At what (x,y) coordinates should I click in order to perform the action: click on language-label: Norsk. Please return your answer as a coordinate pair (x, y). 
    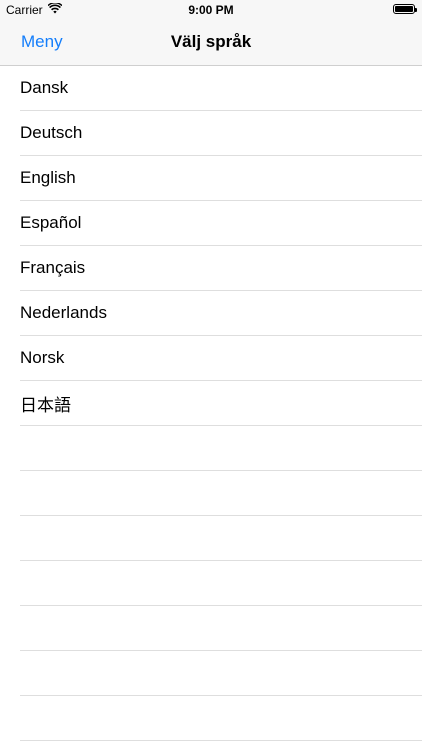
    Looking at the image, I should click on (42, 357).